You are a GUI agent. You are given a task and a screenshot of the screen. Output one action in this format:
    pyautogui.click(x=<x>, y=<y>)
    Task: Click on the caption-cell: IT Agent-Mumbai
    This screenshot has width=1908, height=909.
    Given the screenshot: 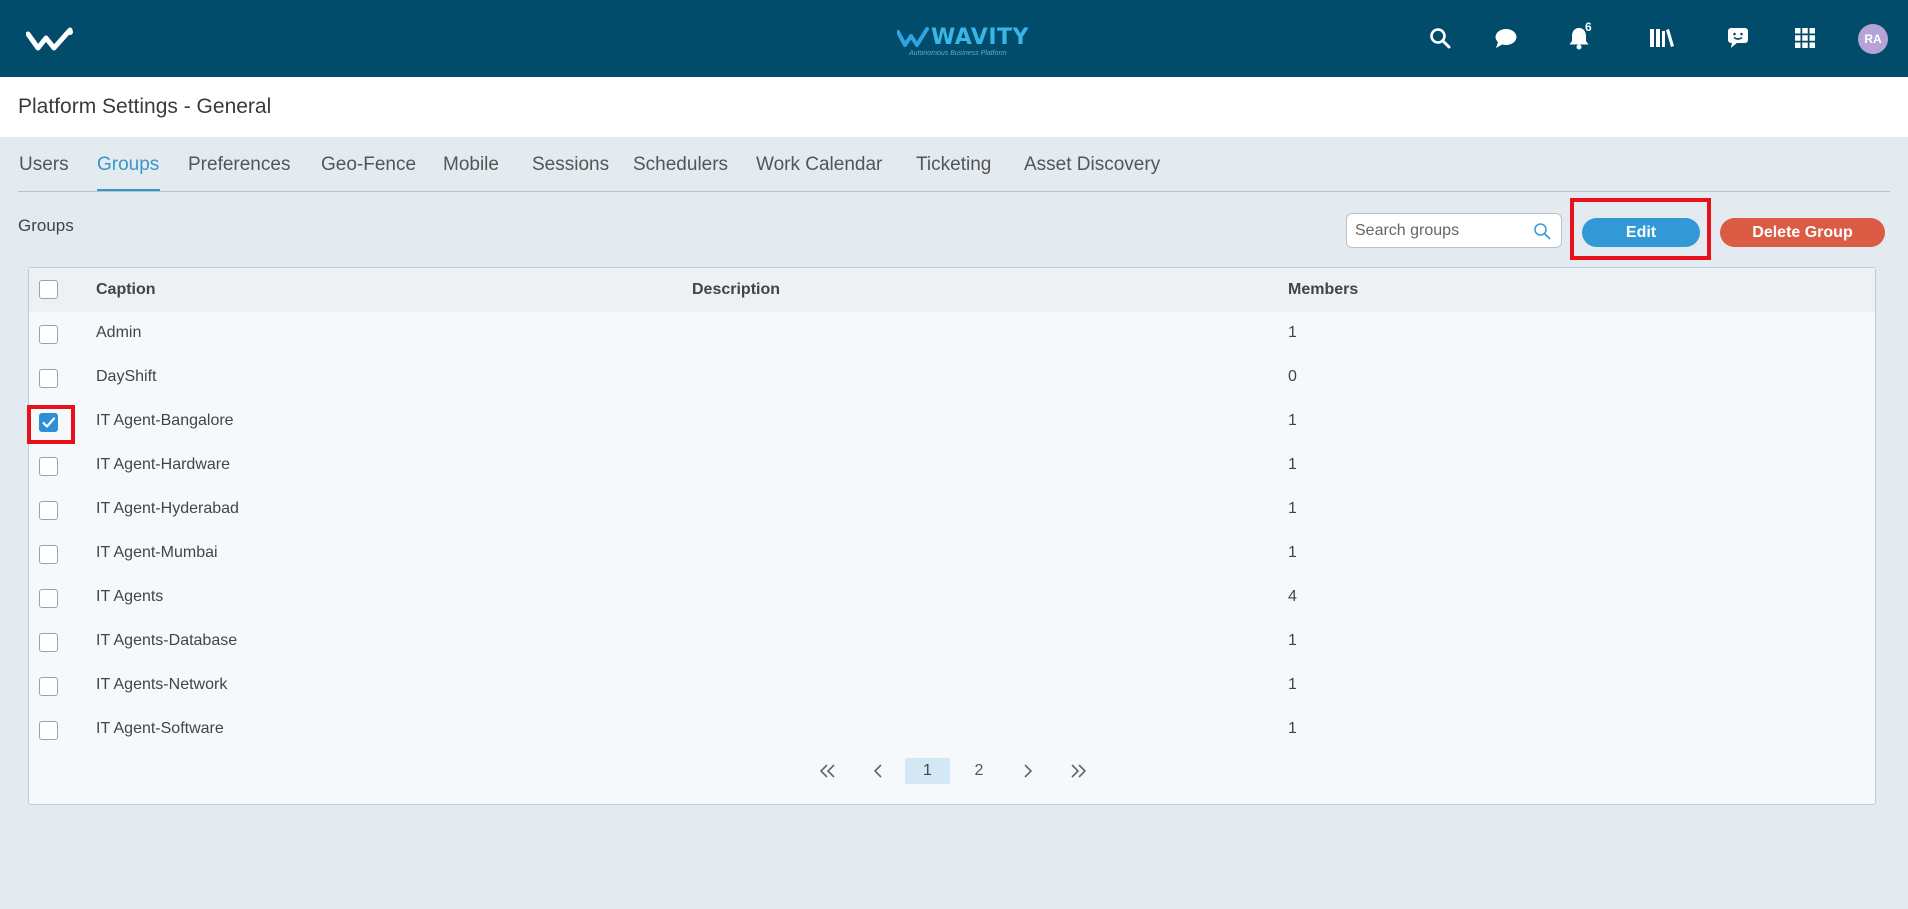 What is the action you would take?
    pyautogui.click(x=157, y=552)
    